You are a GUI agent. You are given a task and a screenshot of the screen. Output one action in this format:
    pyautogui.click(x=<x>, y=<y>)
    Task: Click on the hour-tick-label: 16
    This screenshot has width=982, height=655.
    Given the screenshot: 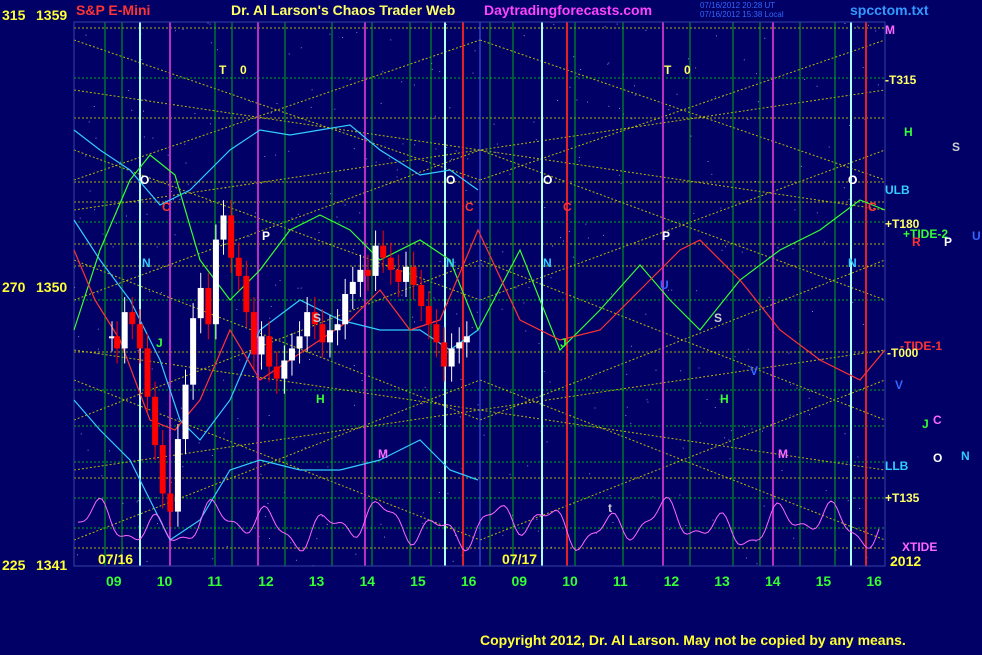 What is the action you would take?
    pyautogui.click(x=469, y=581)
    